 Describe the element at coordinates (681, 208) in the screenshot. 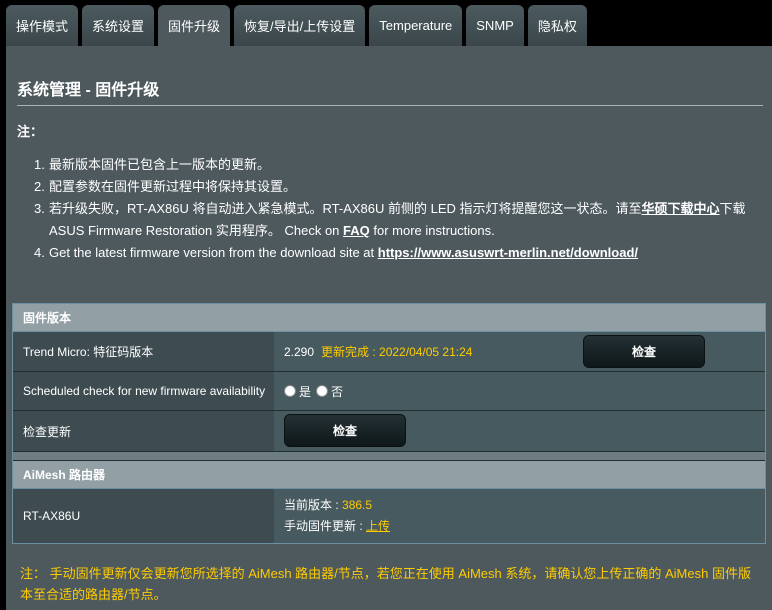

I see `asus-download-center-link: 华硕下载中心` at that location.